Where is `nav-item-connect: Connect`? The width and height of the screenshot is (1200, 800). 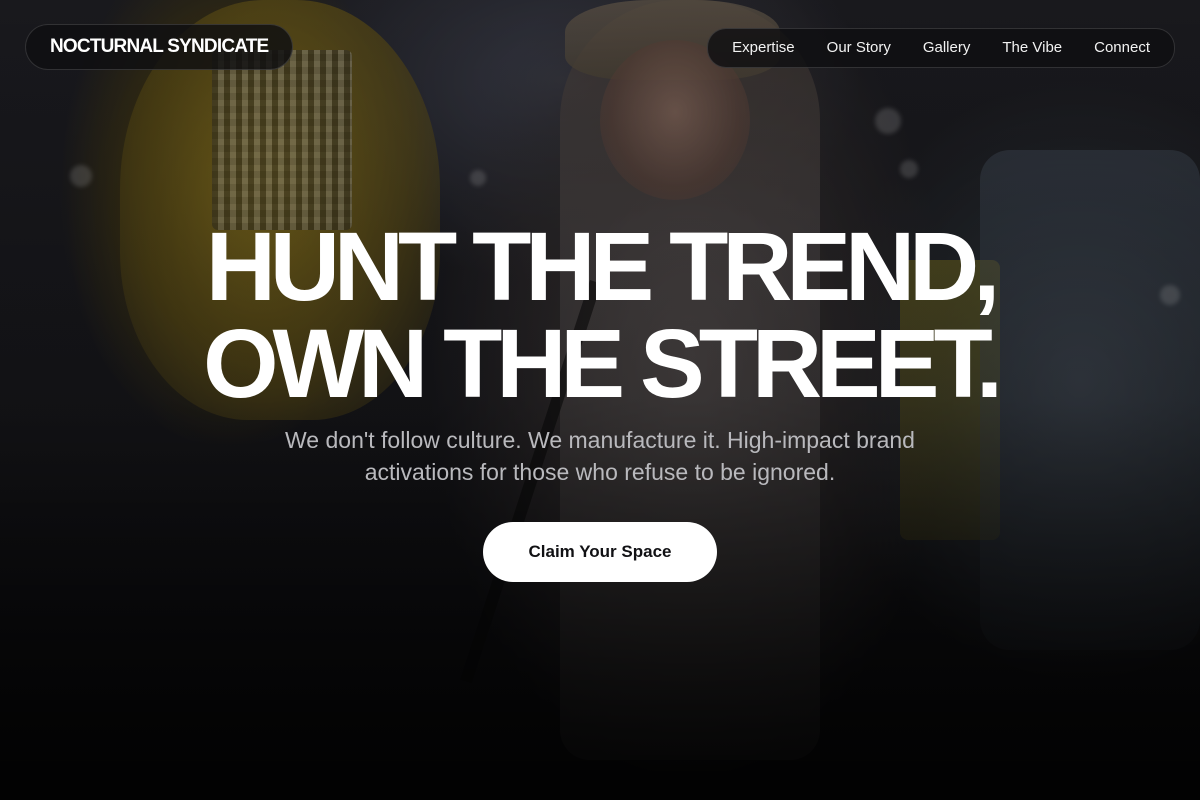
nav-item-connect: Connect is located at coordinates (1122, 48).